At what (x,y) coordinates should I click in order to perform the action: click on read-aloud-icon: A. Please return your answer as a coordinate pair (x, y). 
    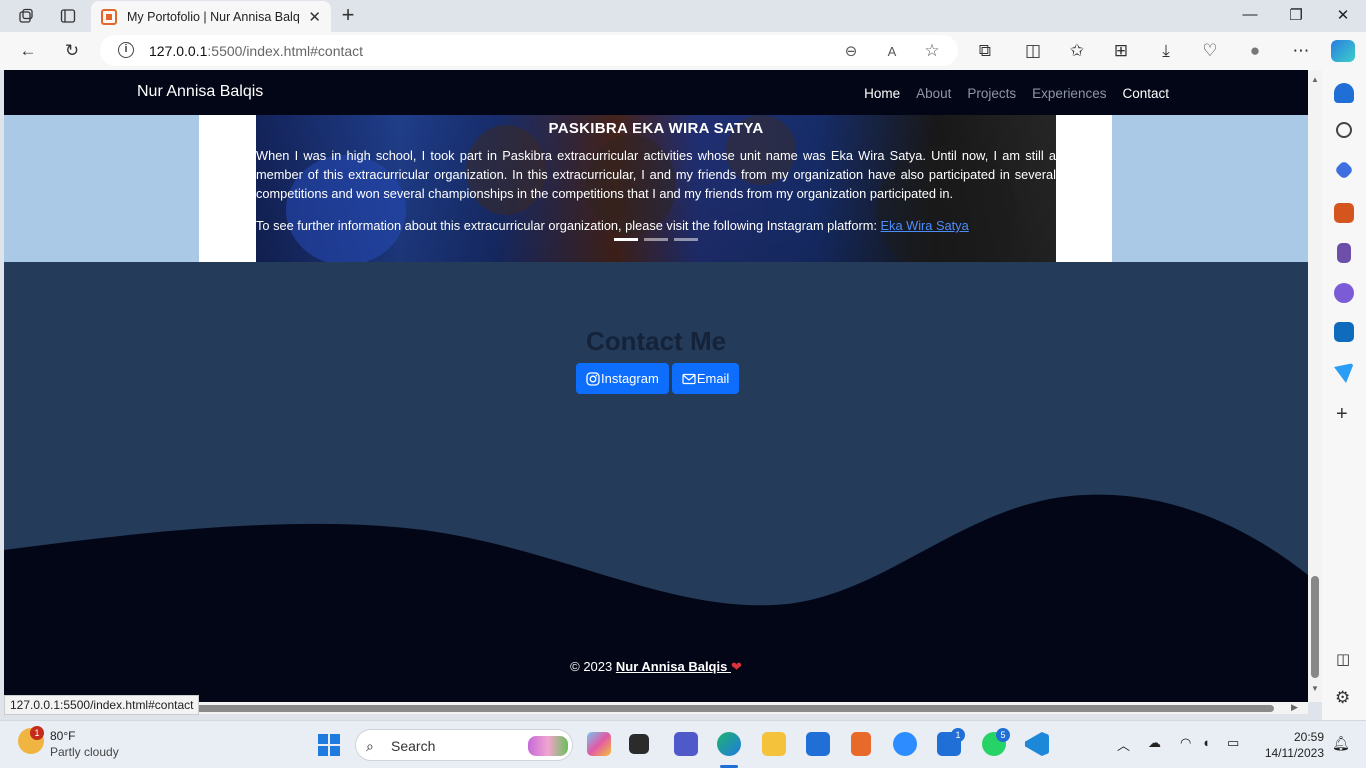
    Looking at the image, I should click on (892, 51).